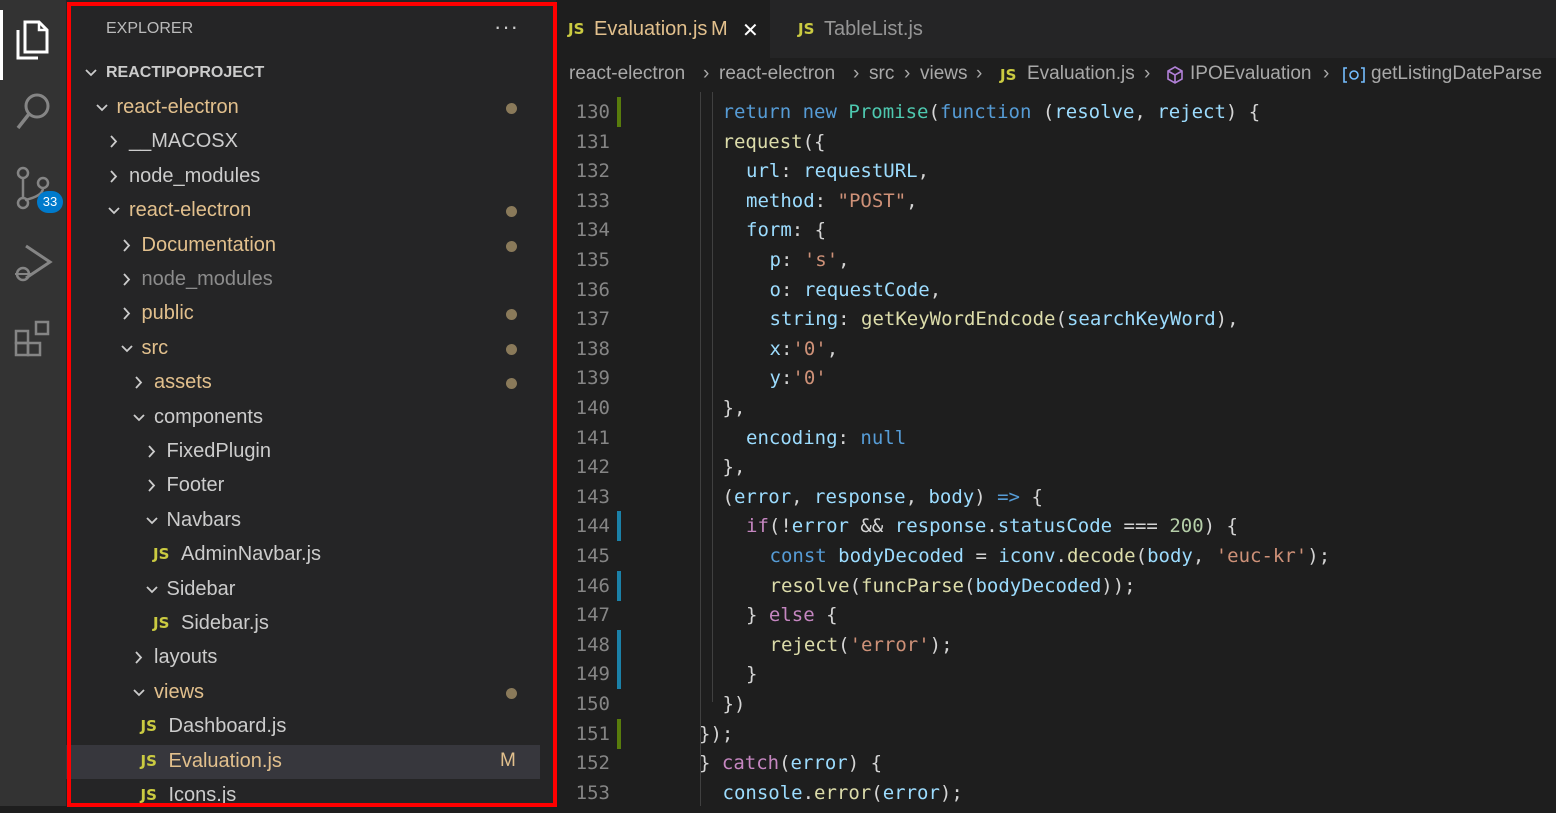 This screenshot has height=813, width=1556. I want to click on code-line: 132 url: requestURL,, so click(1056, 171).